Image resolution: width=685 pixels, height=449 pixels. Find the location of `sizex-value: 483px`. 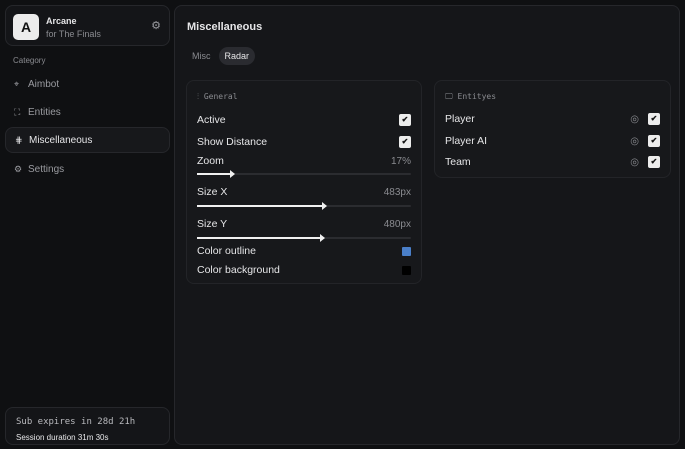

sizex-value: 483px is located at coordinates (397, 192).